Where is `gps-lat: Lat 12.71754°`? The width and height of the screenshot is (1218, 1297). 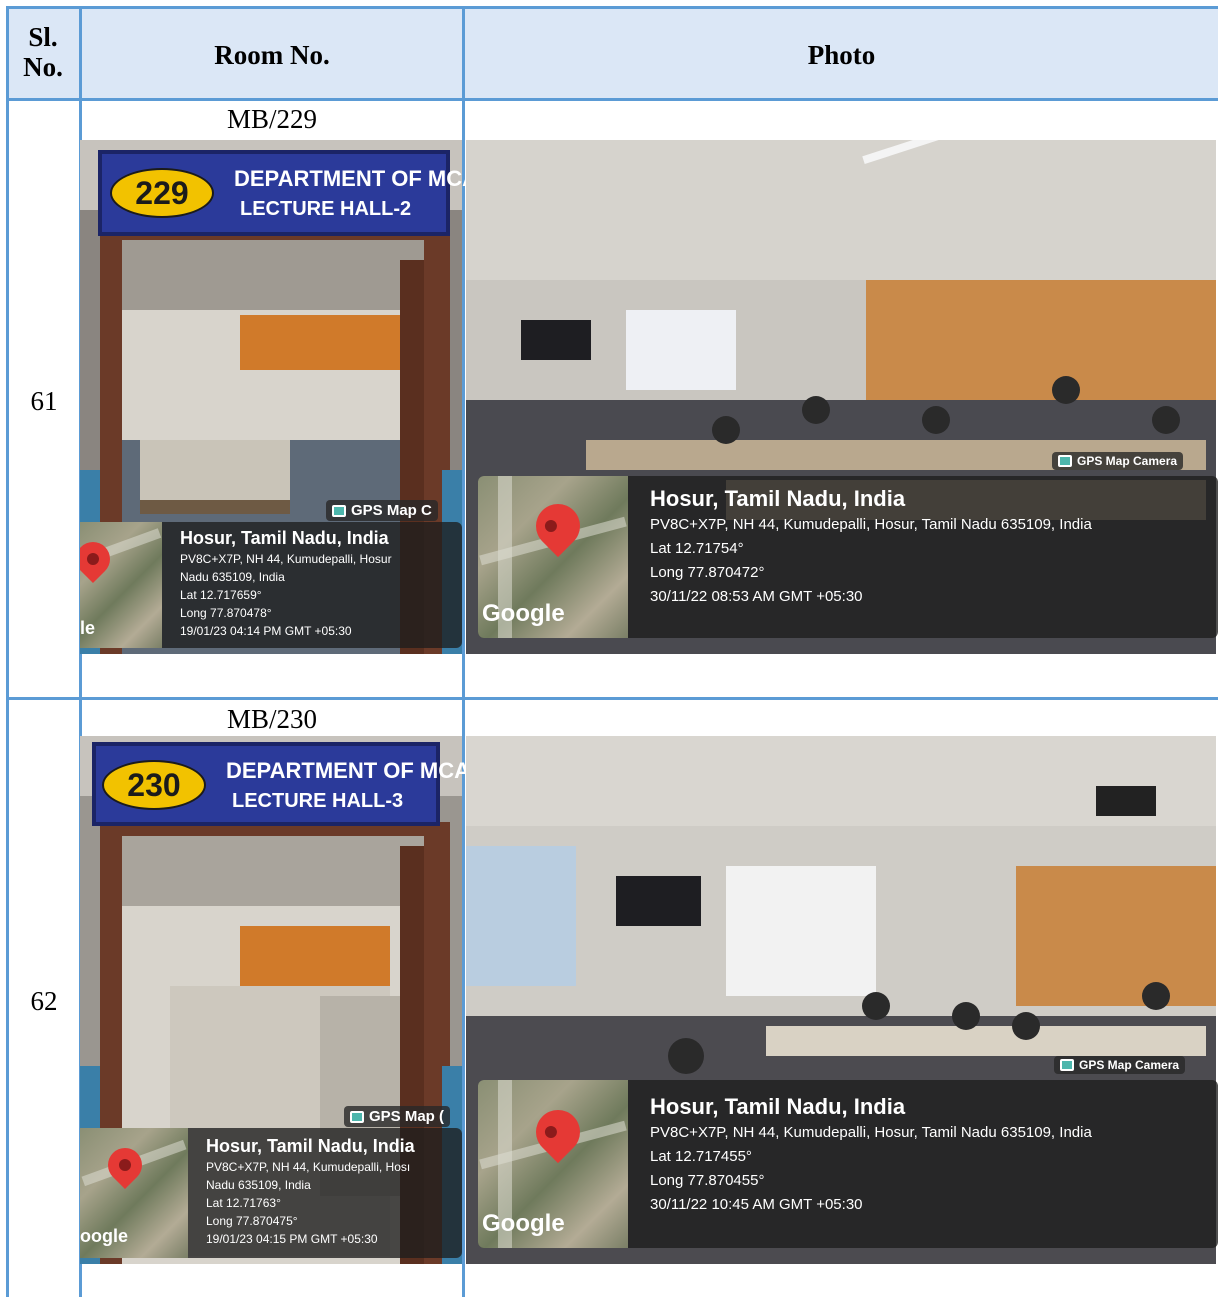
gps-lat: Lat 12.71754° is located at coordinates (697, 548).